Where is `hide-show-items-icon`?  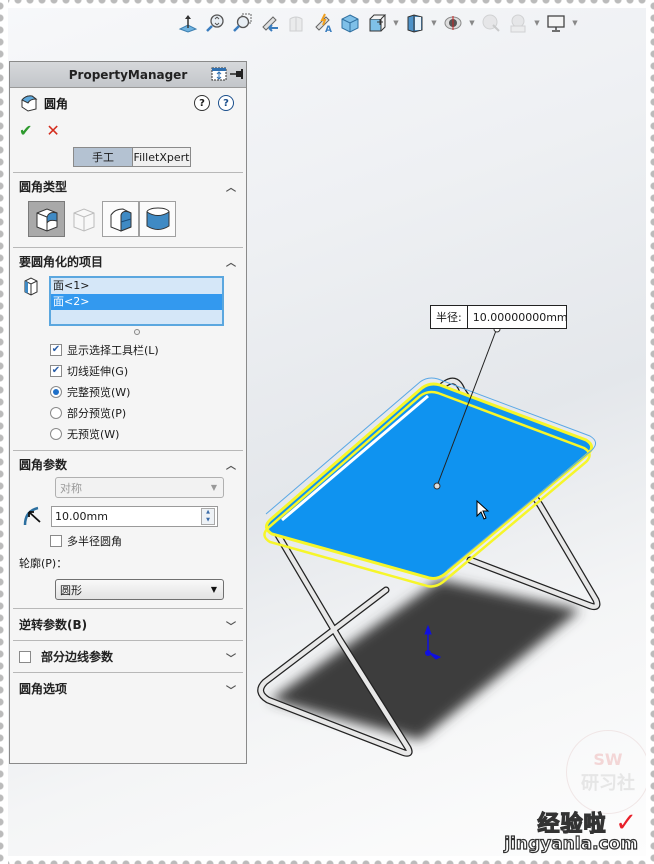 hide-show-items-icon is located at coordinates (415, 23).